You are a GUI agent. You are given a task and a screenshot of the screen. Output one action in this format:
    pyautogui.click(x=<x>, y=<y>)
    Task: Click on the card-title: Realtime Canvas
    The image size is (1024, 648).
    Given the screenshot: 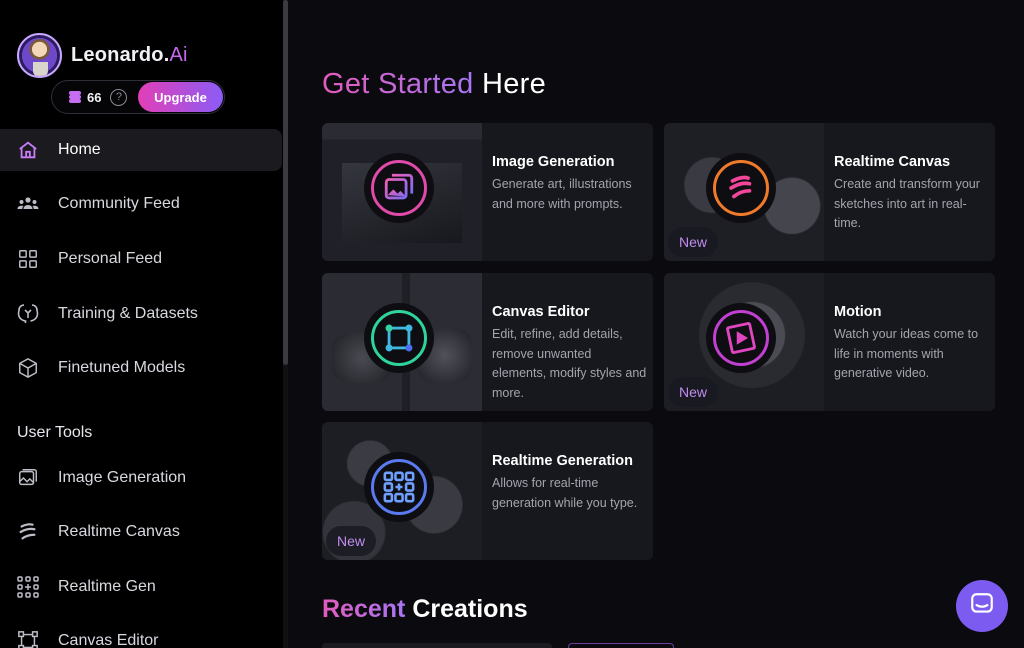 What is the action you would take?
    pyautogui.click(x=892, y=162)
    